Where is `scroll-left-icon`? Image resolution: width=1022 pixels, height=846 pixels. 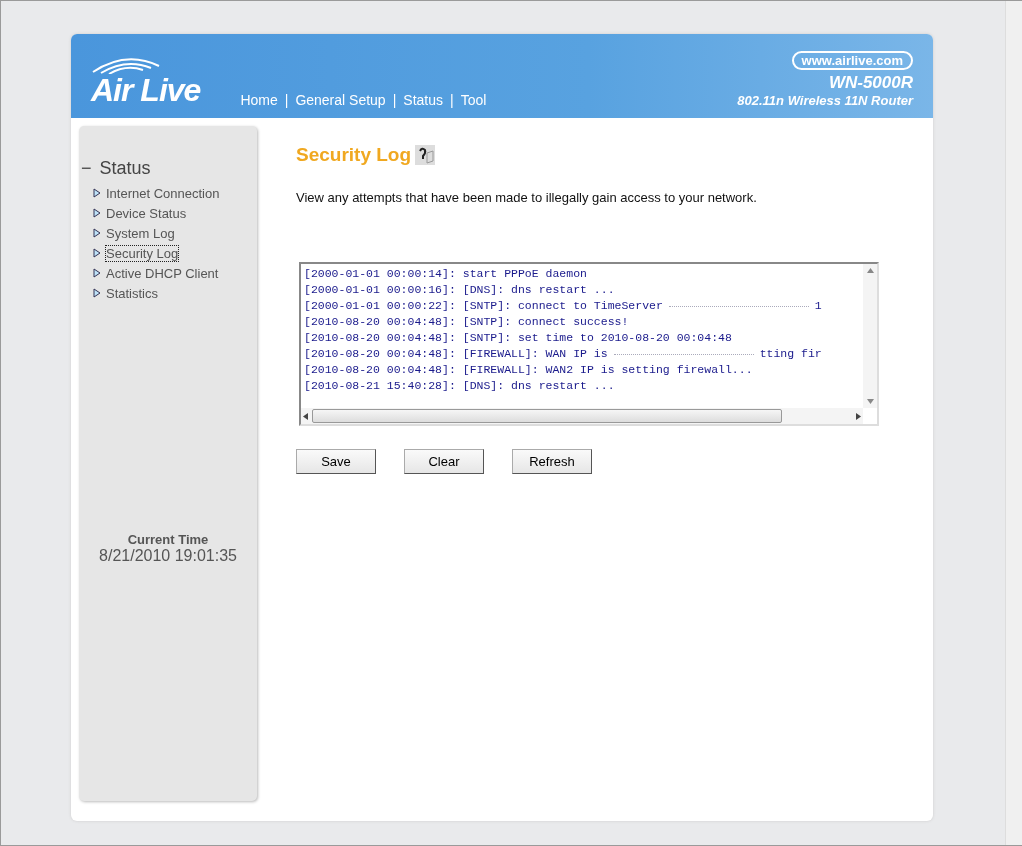 scroll-left-icon is located at coordinates (305, 416).